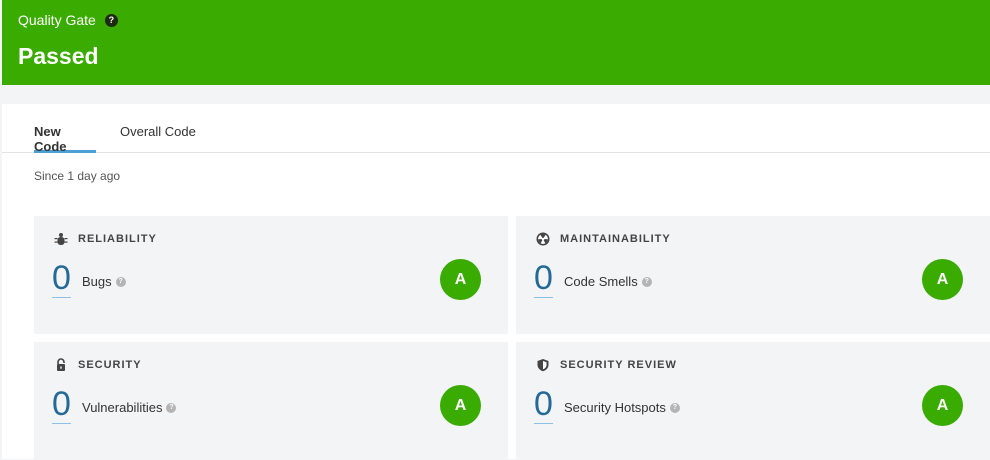 The width and height of the screenshot is (990, 460). What do you see at coordinates (122, 407) in the screenshot?
I see `vulnerabilities-label: Vulnerabilities` at bounding box center [122, 407].